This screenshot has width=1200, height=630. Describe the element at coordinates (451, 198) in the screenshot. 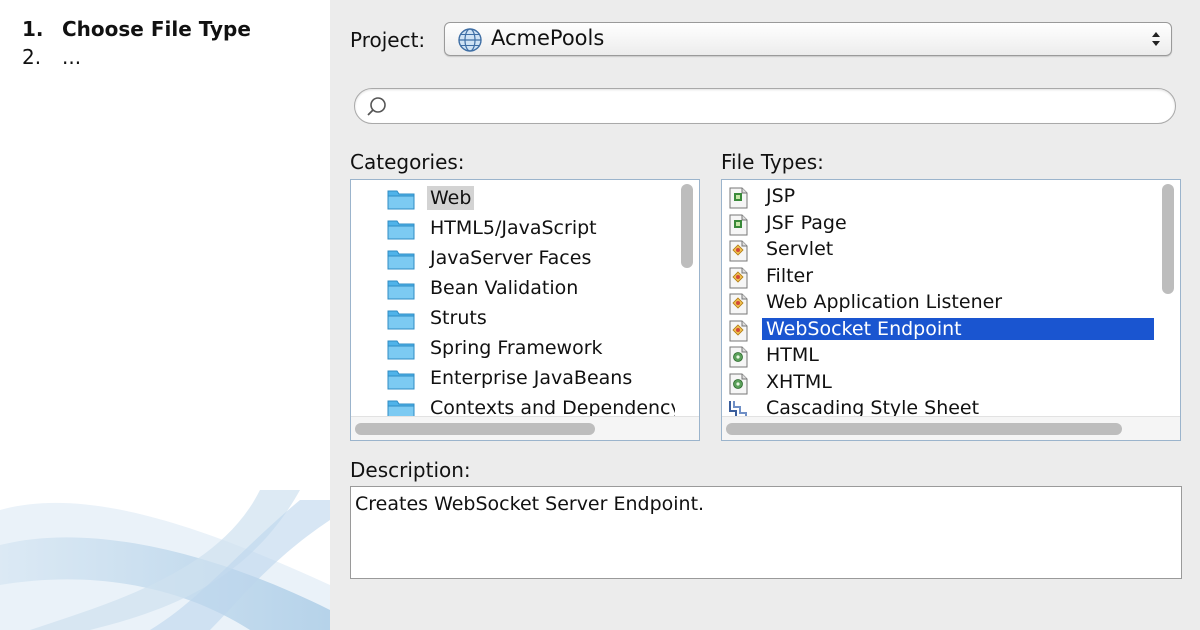

I see `category-label: Web` at that location.